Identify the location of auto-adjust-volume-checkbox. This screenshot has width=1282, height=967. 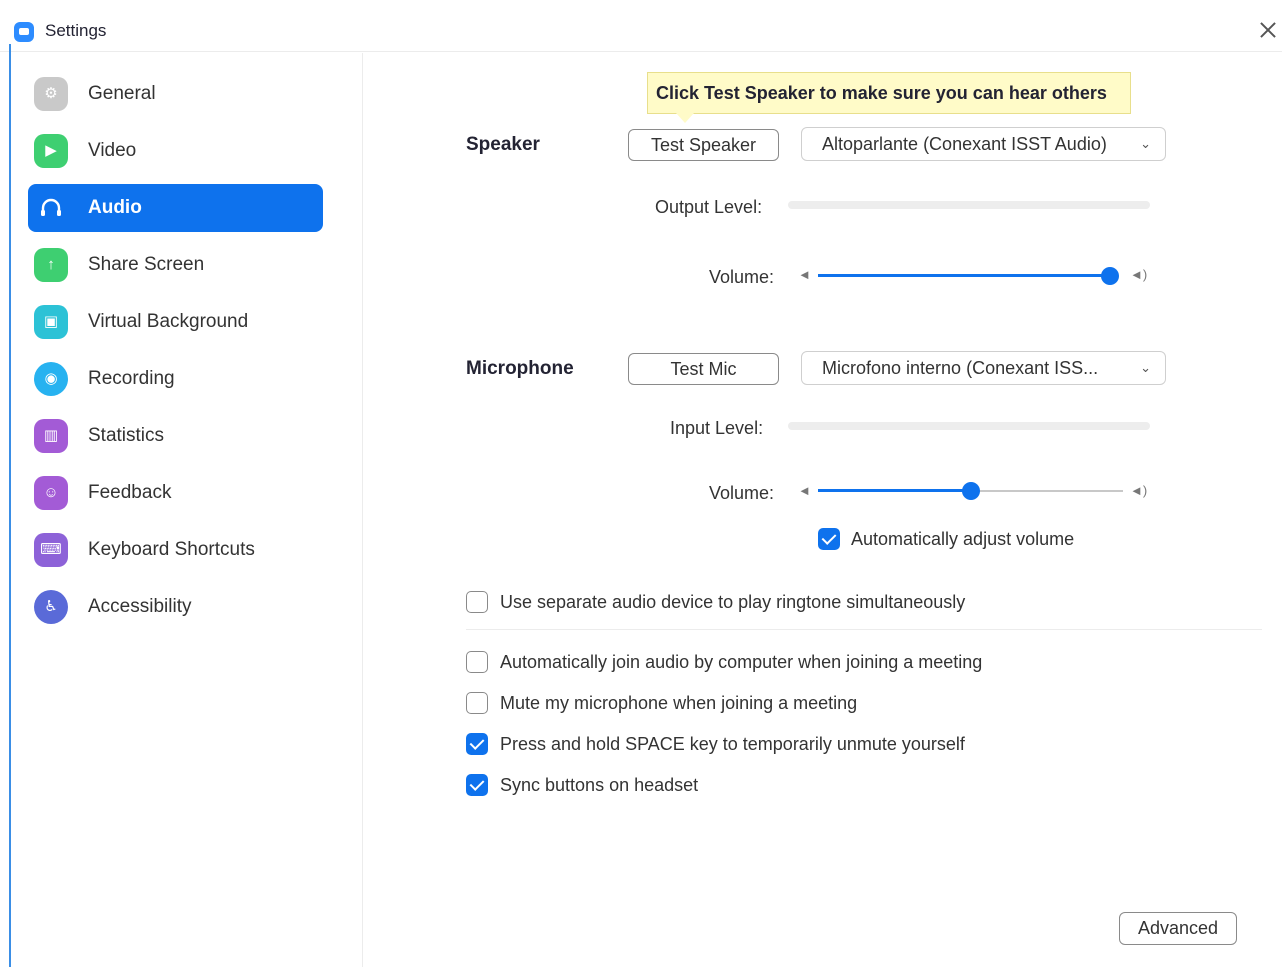
(829, 539).